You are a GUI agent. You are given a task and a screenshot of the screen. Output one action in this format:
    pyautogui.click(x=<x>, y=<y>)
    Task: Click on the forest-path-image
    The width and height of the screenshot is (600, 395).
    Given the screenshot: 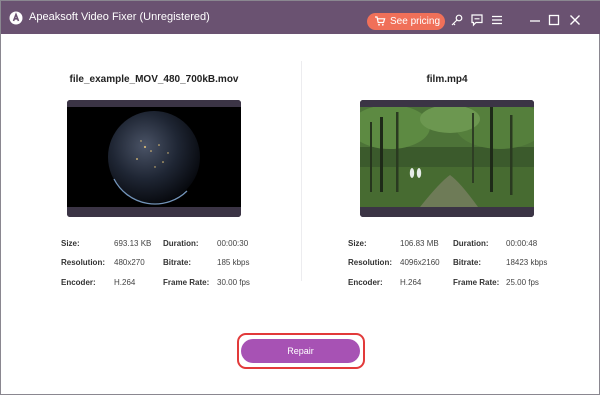 What is the action you would take?
    pyautogui.click(x=447, y=157)
    